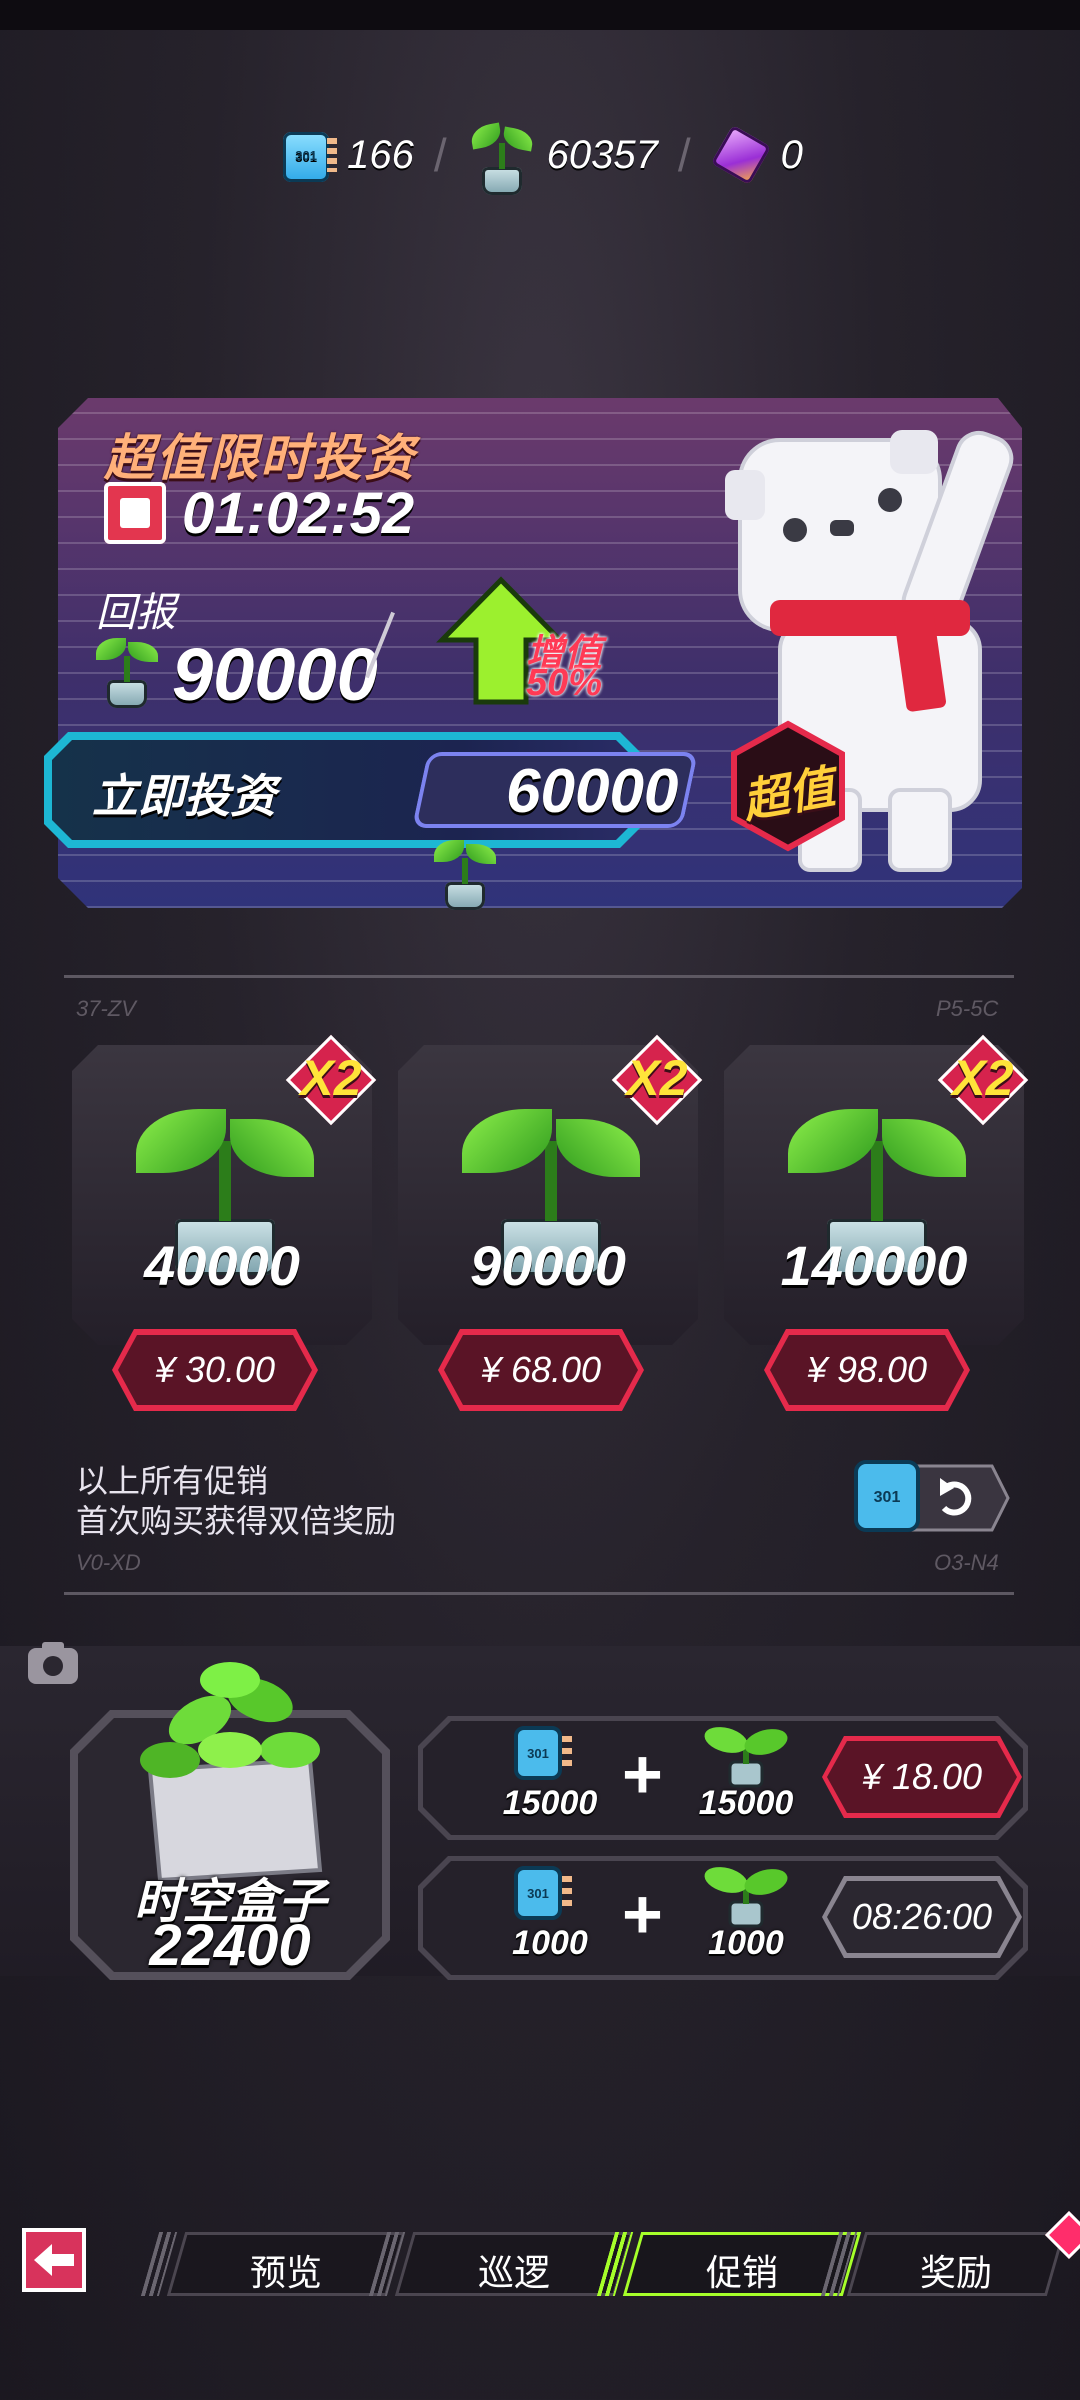 This screenshot has height=2400, width=1080. Describe the element at coordinates (106, 1008) in the screenshot. I see `code-label: 37-ZV` at that location.